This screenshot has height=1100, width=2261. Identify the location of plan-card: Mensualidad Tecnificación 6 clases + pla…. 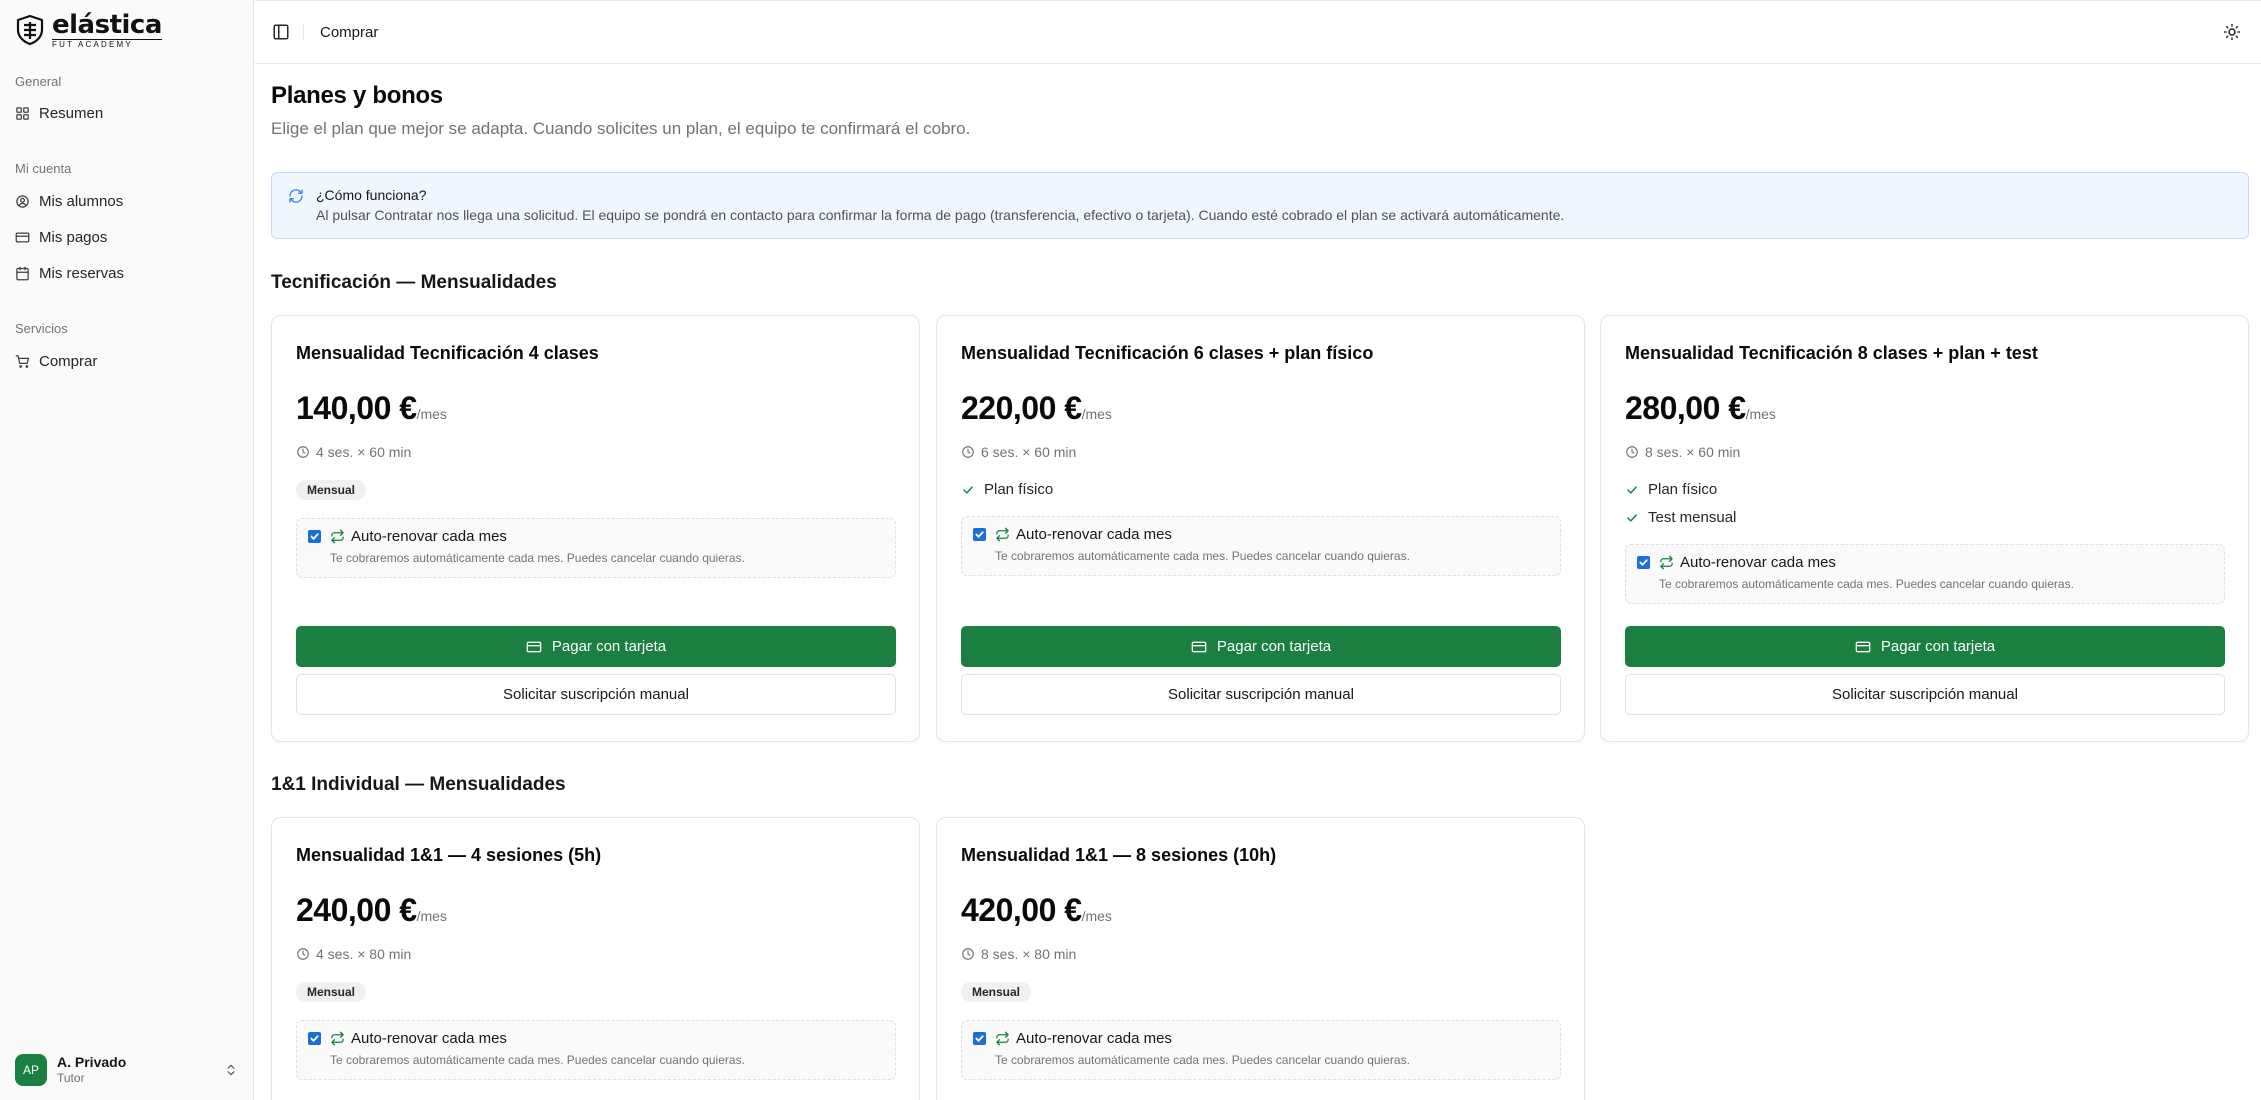
(1260, 528).